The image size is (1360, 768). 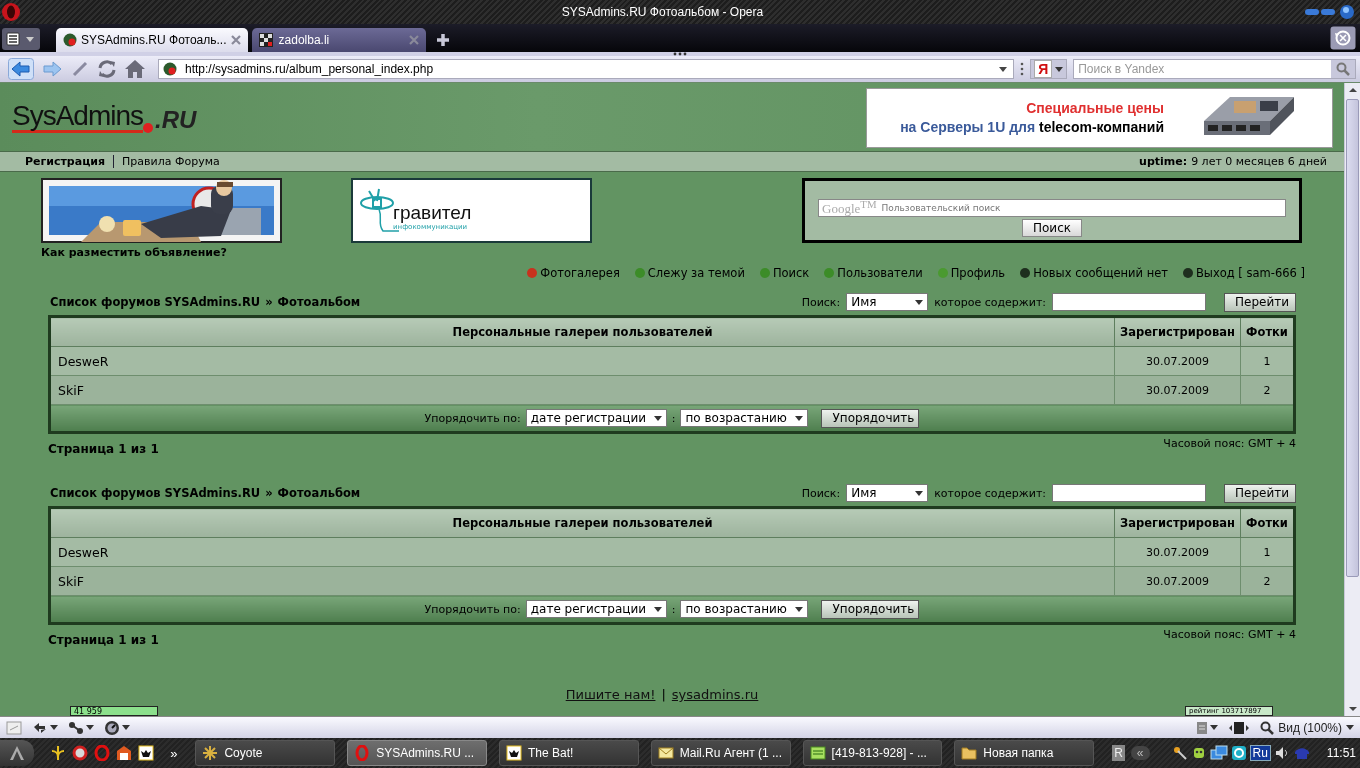 I want to click on address-field: http://sysadmins.ru/album_personal_index.php, so click(x=586, y=69).